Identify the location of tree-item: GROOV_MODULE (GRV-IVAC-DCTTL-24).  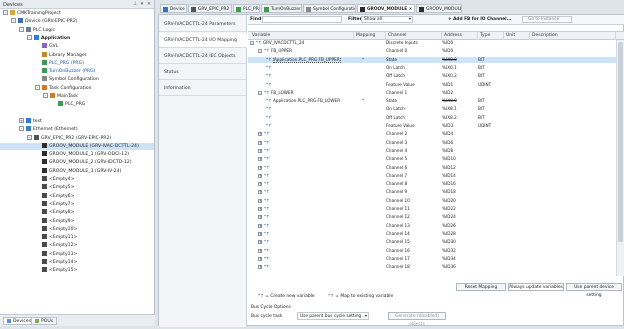
(77, 146).